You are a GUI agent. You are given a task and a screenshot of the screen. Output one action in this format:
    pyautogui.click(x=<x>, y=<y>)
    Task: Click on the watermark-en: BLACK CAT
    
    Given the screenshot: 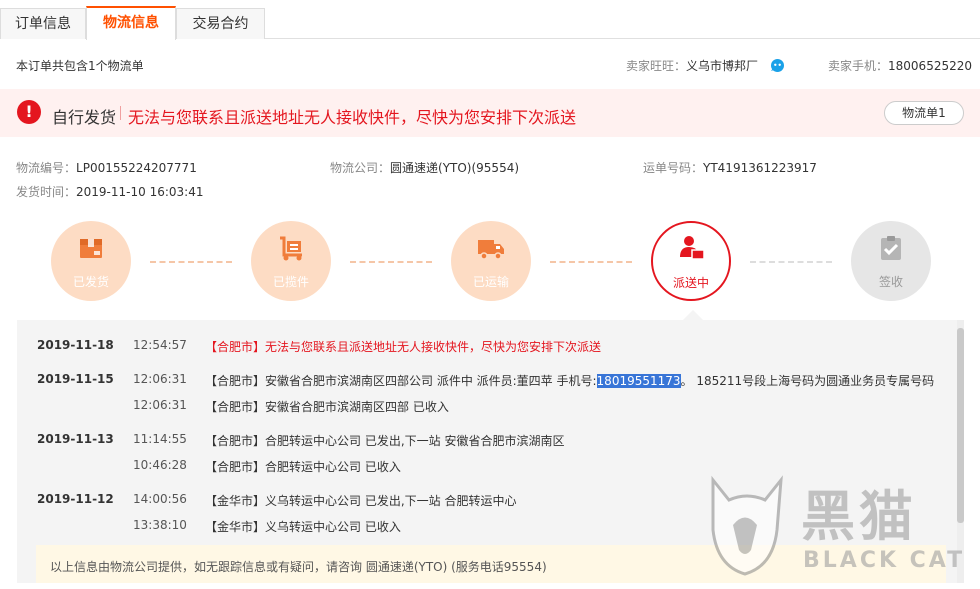 What is the action you would take?
    pyautogui.click(x=884, y=560)
    